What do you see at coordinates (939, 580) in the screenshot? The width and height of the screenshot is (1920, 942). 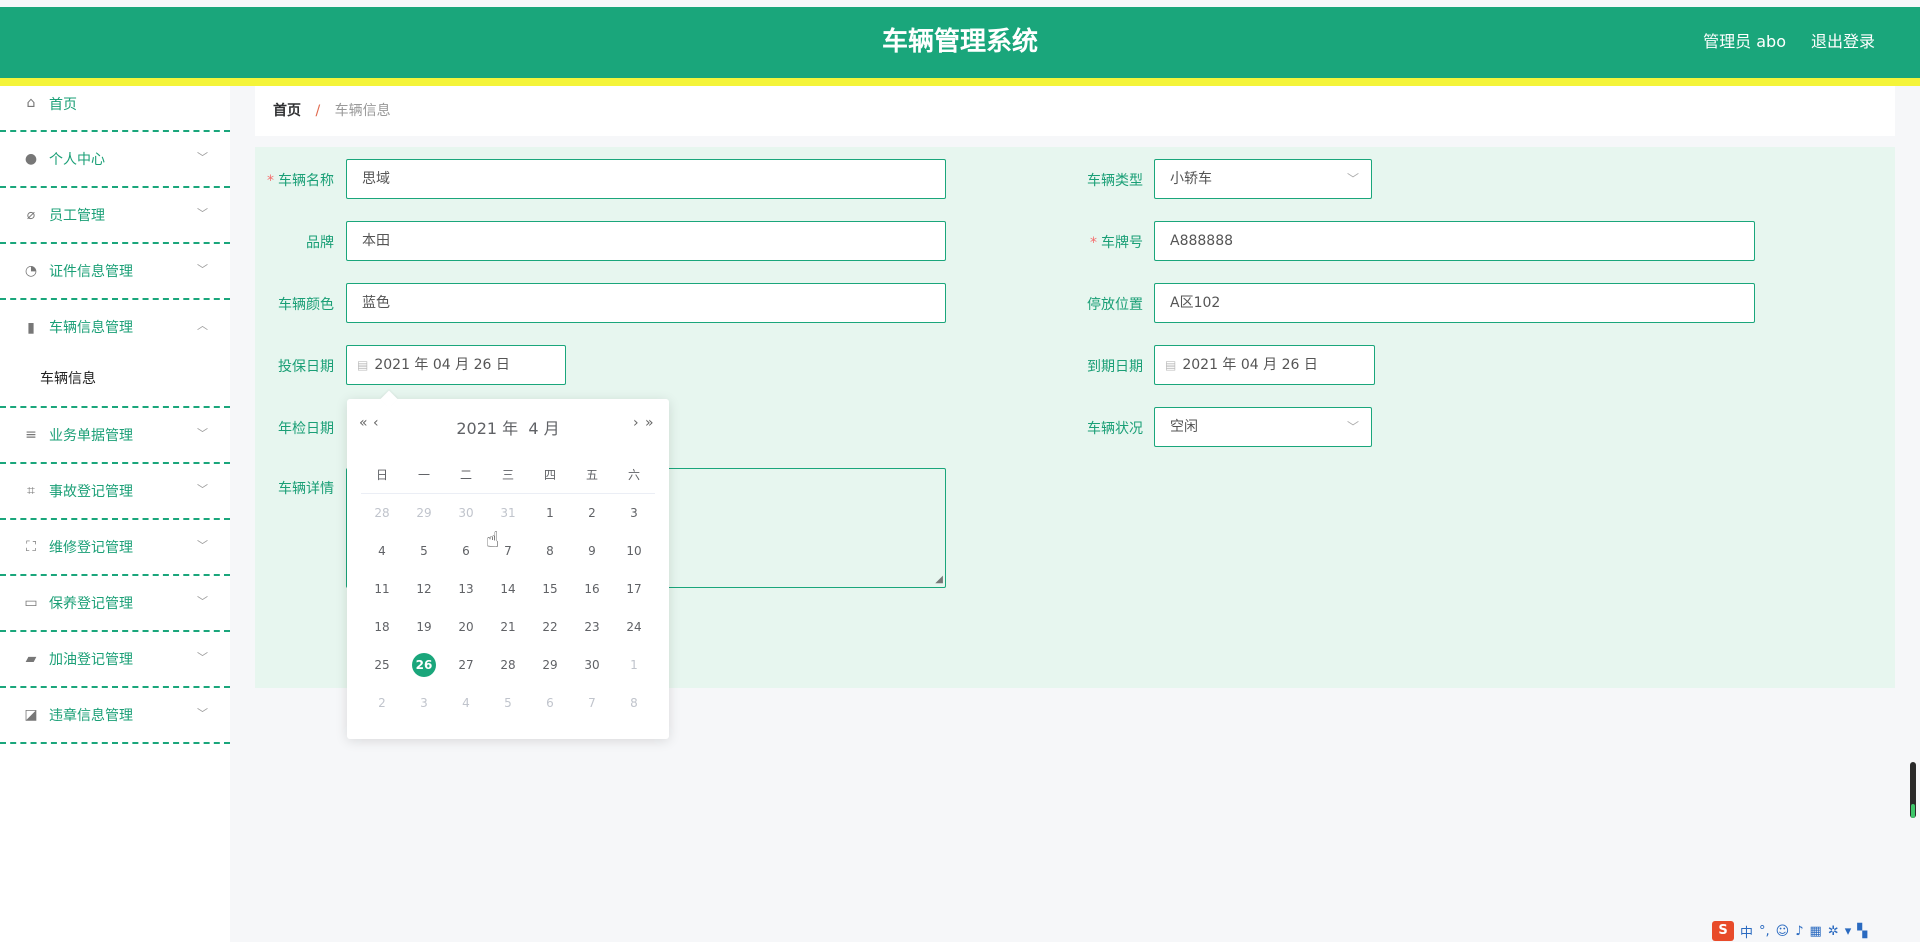 I see `resize-grip-icon: ◢` at bounding box center [939, 580].